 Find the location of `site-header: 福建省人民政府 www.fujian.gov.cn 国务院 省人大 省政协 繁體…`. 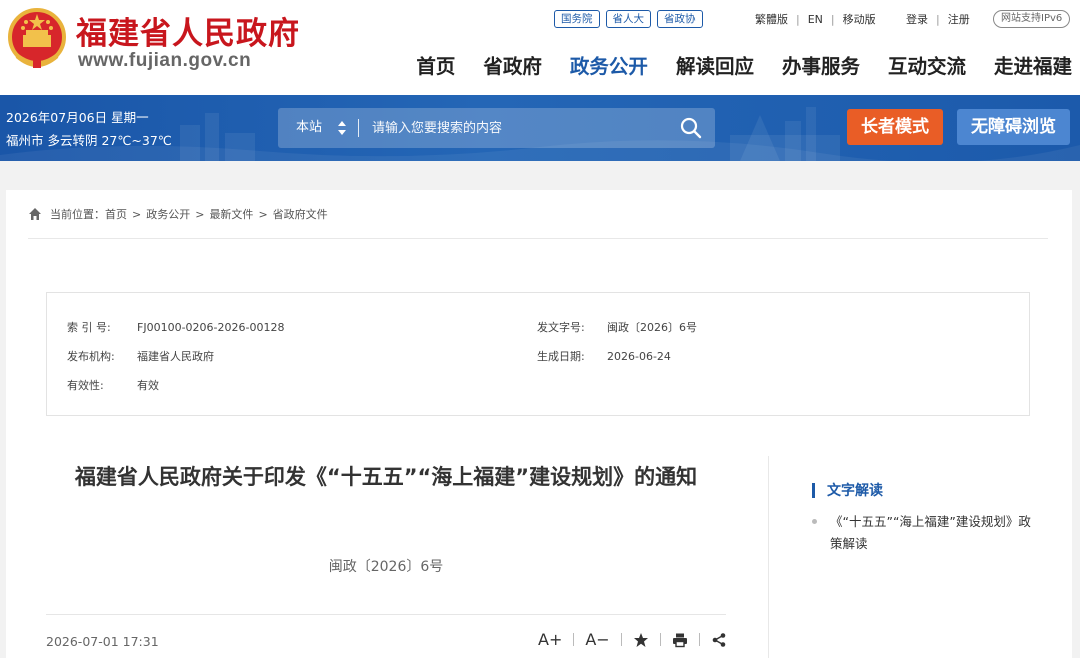

site-header: 福建省人民政府 www.fujian.gov.cn 国务院 省人大 省政协 繁體… is located at coordinates (540, 47).